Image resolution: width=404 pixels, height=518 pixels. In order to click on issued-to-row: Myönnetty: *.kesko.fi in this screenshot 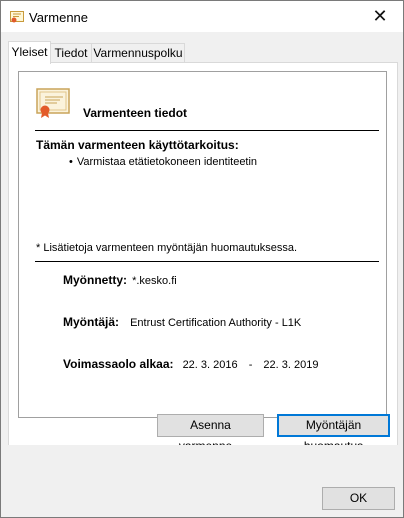, I will do `click(120, 280)`.